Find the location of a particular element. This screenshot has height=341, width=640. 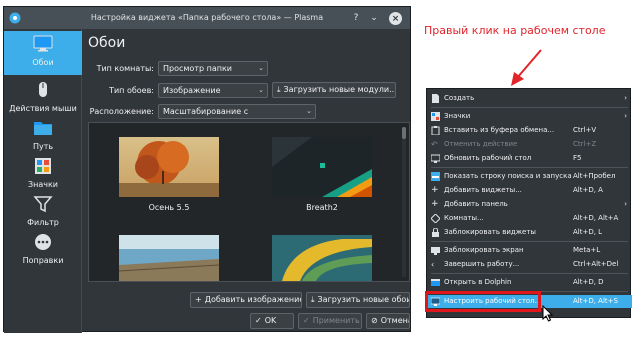

sidebar-item-tweaks: Поправки is located at coordinates (43, 251).